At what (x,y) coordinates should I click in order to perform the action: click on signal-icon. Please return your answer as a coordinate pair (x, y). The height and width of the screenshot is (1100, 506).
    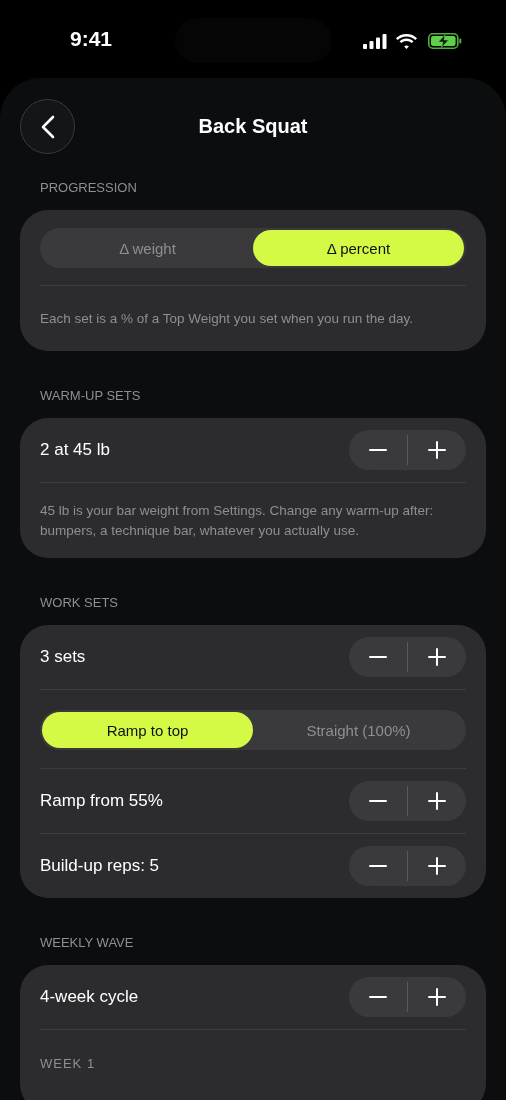
    Looking at the image, I should click on (375, 41).